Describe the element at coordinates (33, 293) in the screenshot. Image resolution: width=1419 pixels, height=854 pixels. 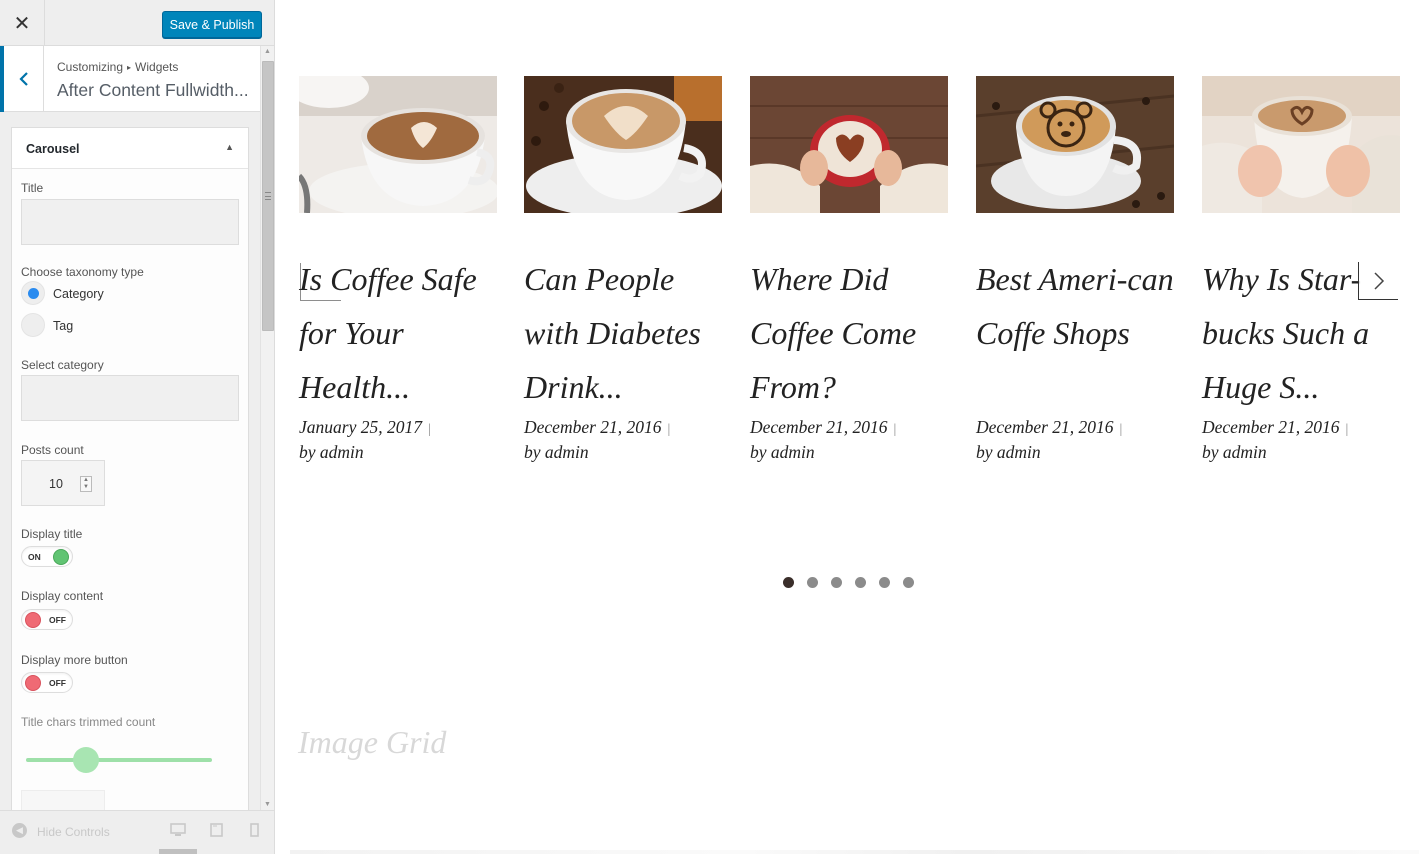
I see `radio-category` at that location.